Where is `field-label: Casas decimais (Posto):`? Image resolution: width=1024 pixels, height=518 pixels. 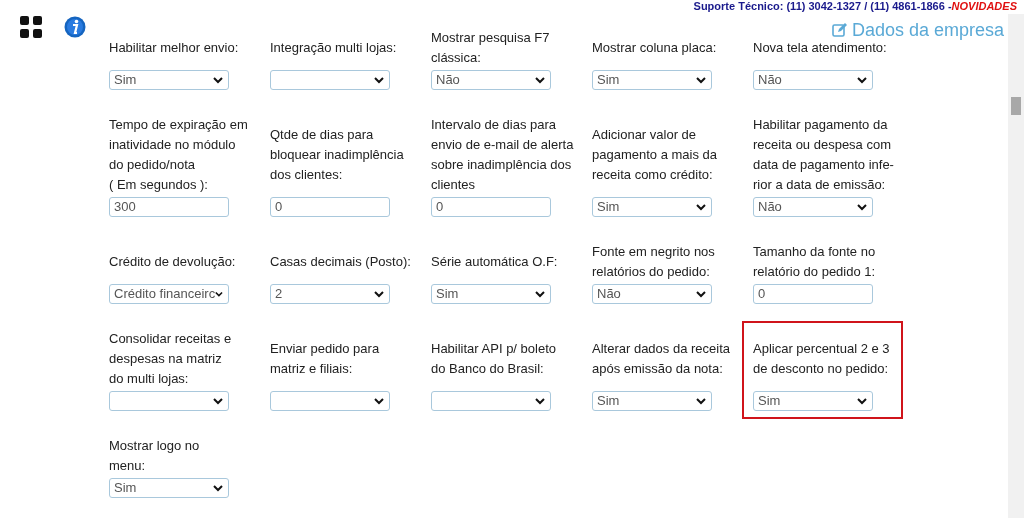
field-label: Casas decimais (Posto): is located at coordinates (340, 262).